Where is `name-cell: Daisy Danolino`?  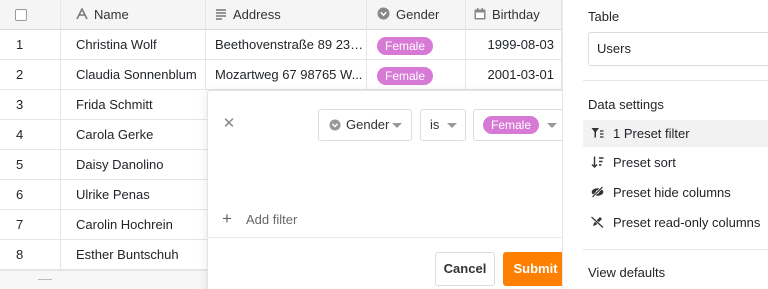
name-cell: Daisy Danolino is located at coordinates (132, 165).